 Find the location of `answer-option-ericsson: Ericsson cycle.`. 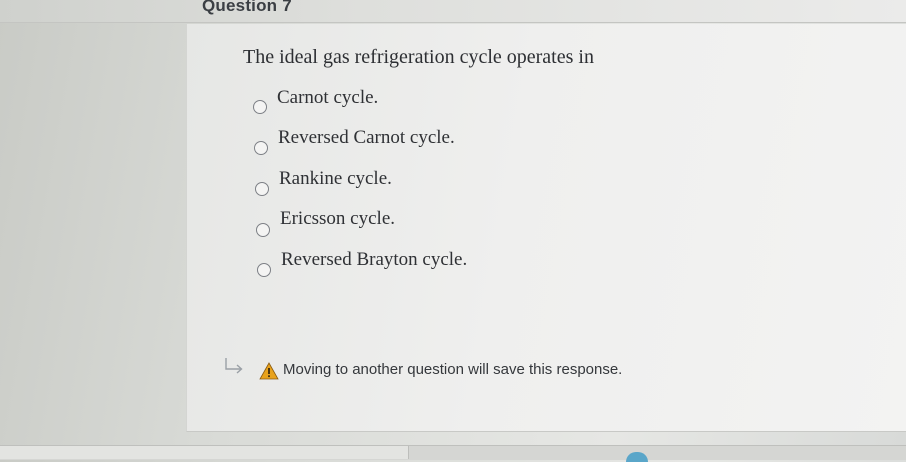

answer-option-ericsson: Ericsson cycle. is located at coordinates (342, 224).